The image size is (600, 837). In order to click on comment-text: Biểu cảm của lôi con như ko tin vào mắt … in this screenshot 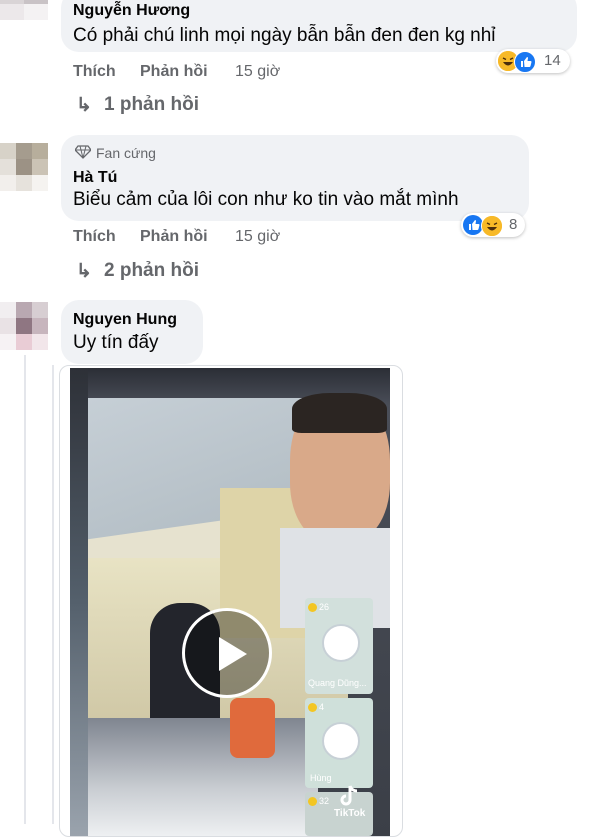, I will do `click(266, 199)`.